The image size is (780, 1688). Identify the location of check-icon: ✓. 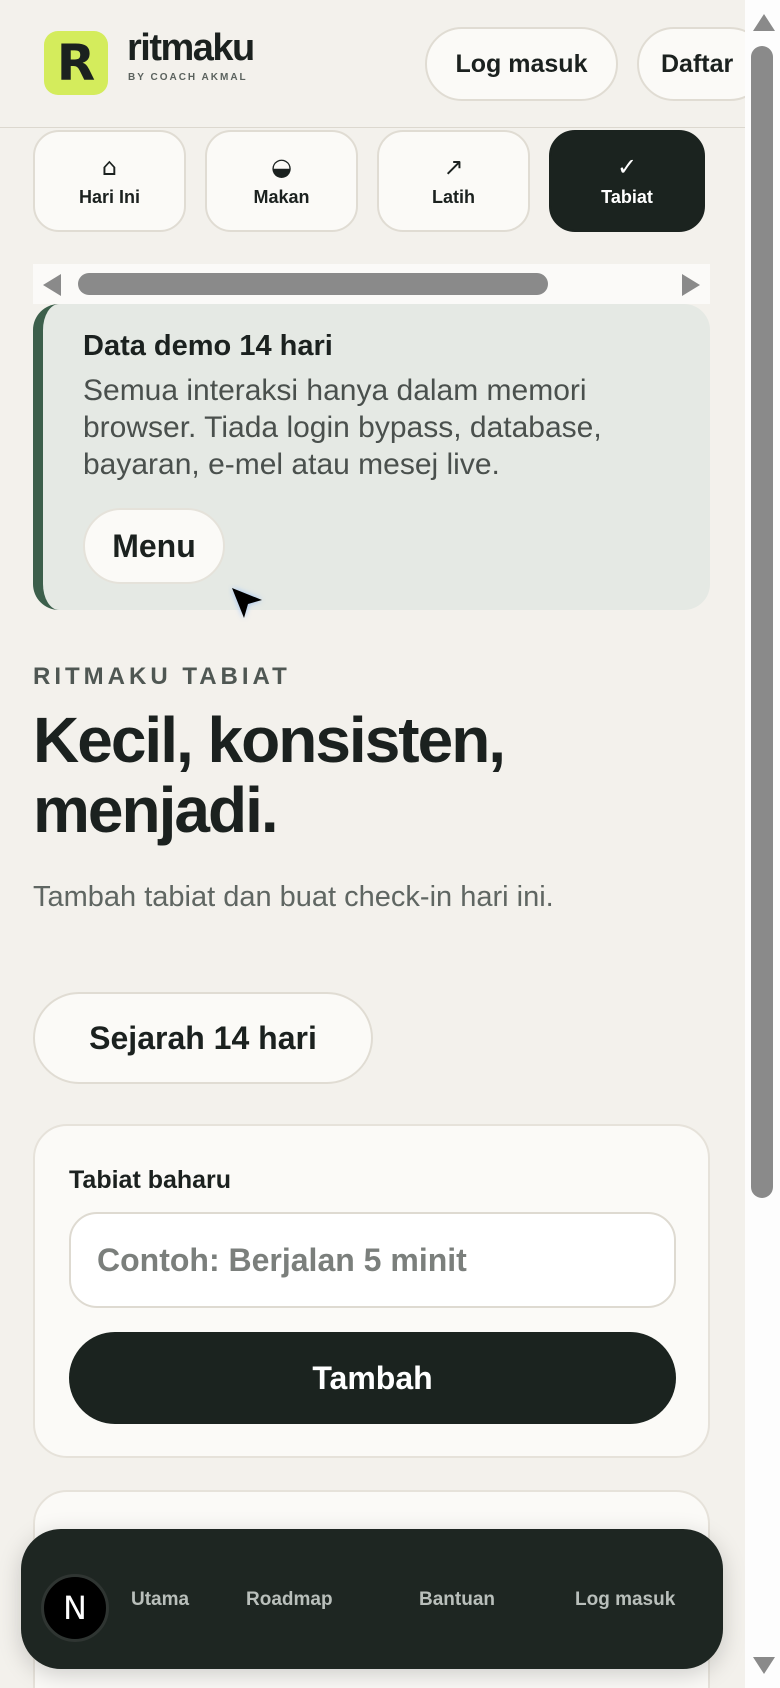
(627, 166).